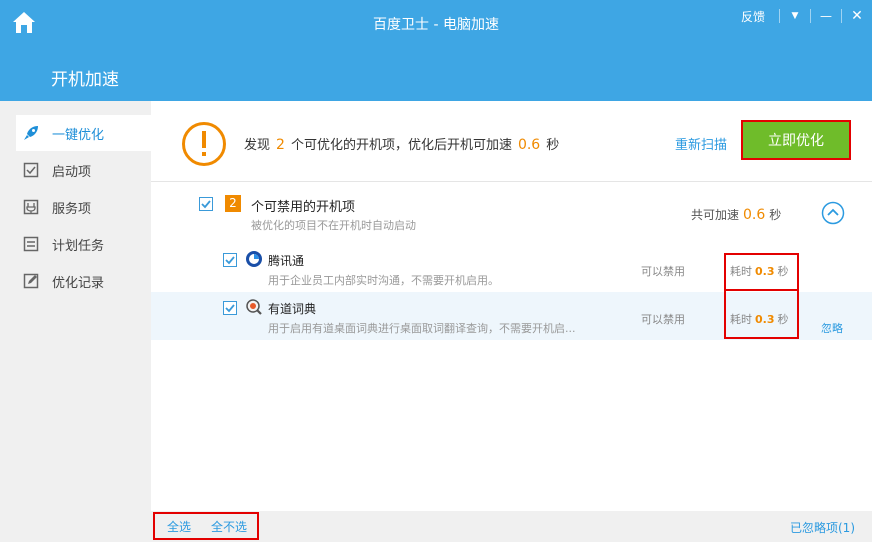 The width and height of the screenshot is (872, 542). Describe the element at coordinates (333, 225) in the screenshot. I see `group-subtitle: 被优化的项目不在开机时自动启动` at that location.